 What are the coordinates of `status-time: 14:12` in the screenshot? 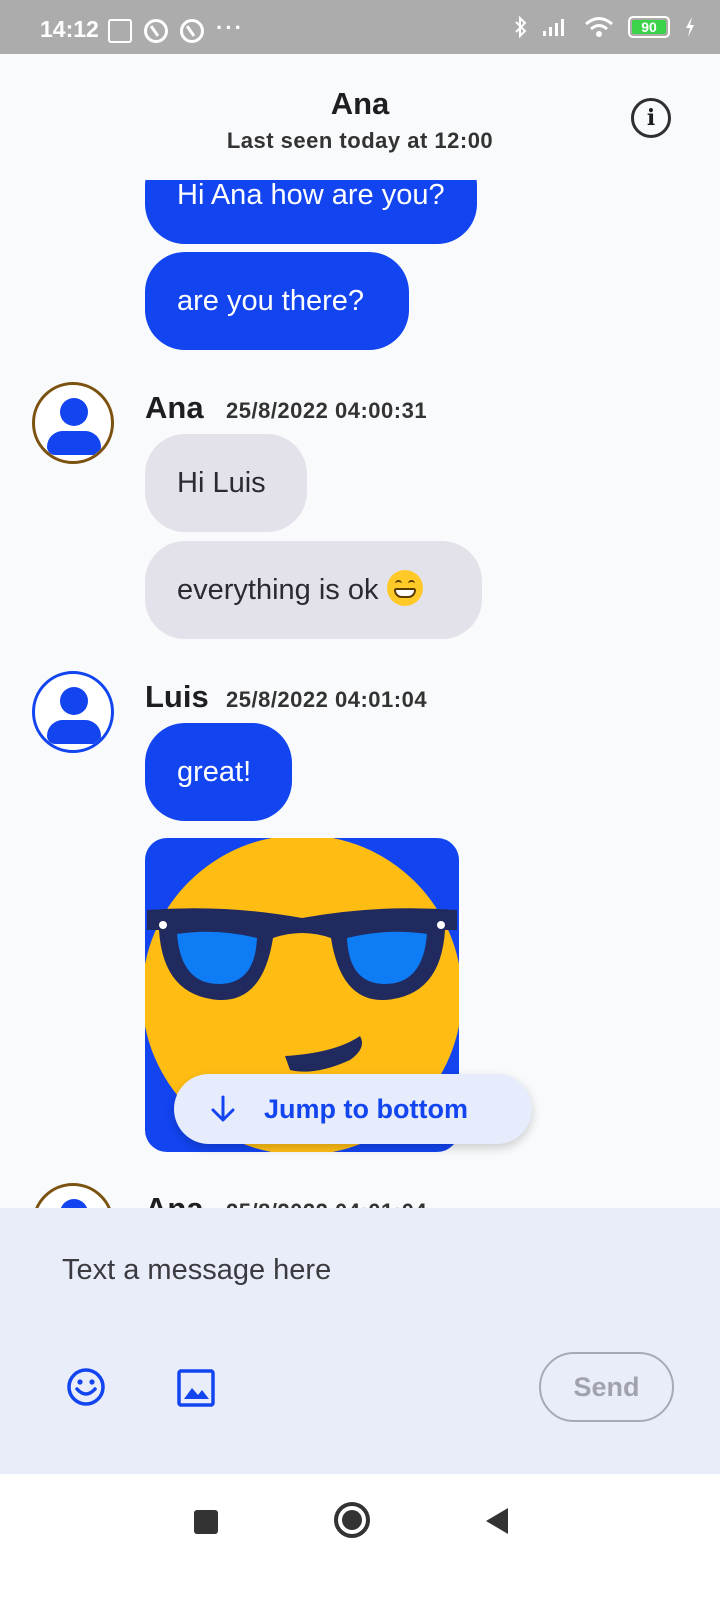 It's located at (69, 29).